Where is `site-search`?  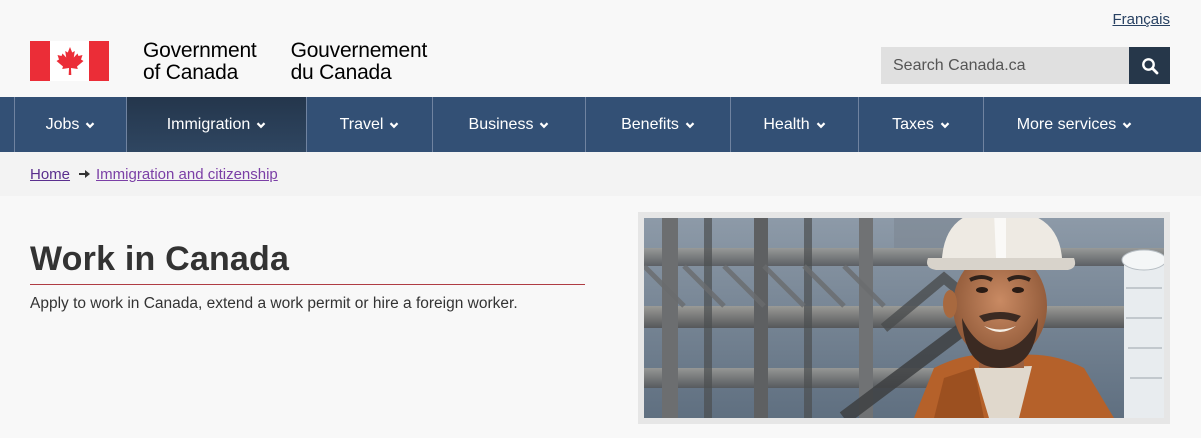 site-search is located at coordinates (1025, 65).